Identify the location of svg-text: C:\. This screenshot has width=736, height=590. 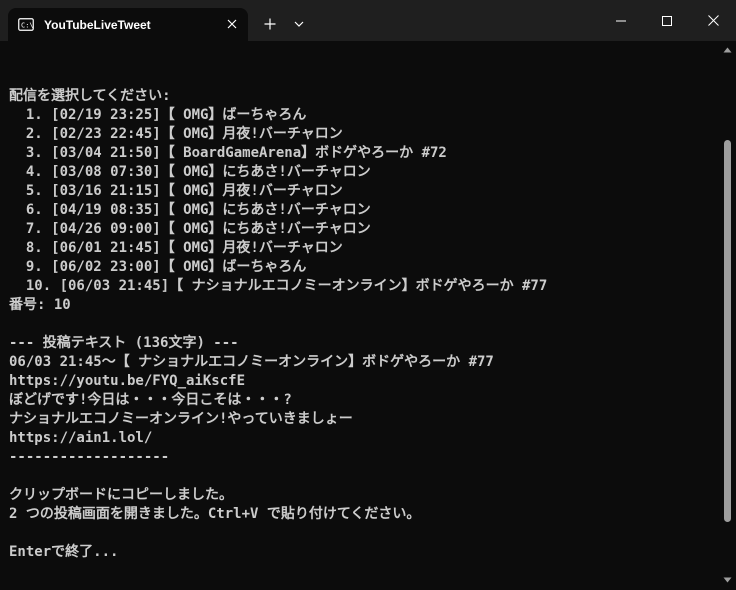
(27, 26).